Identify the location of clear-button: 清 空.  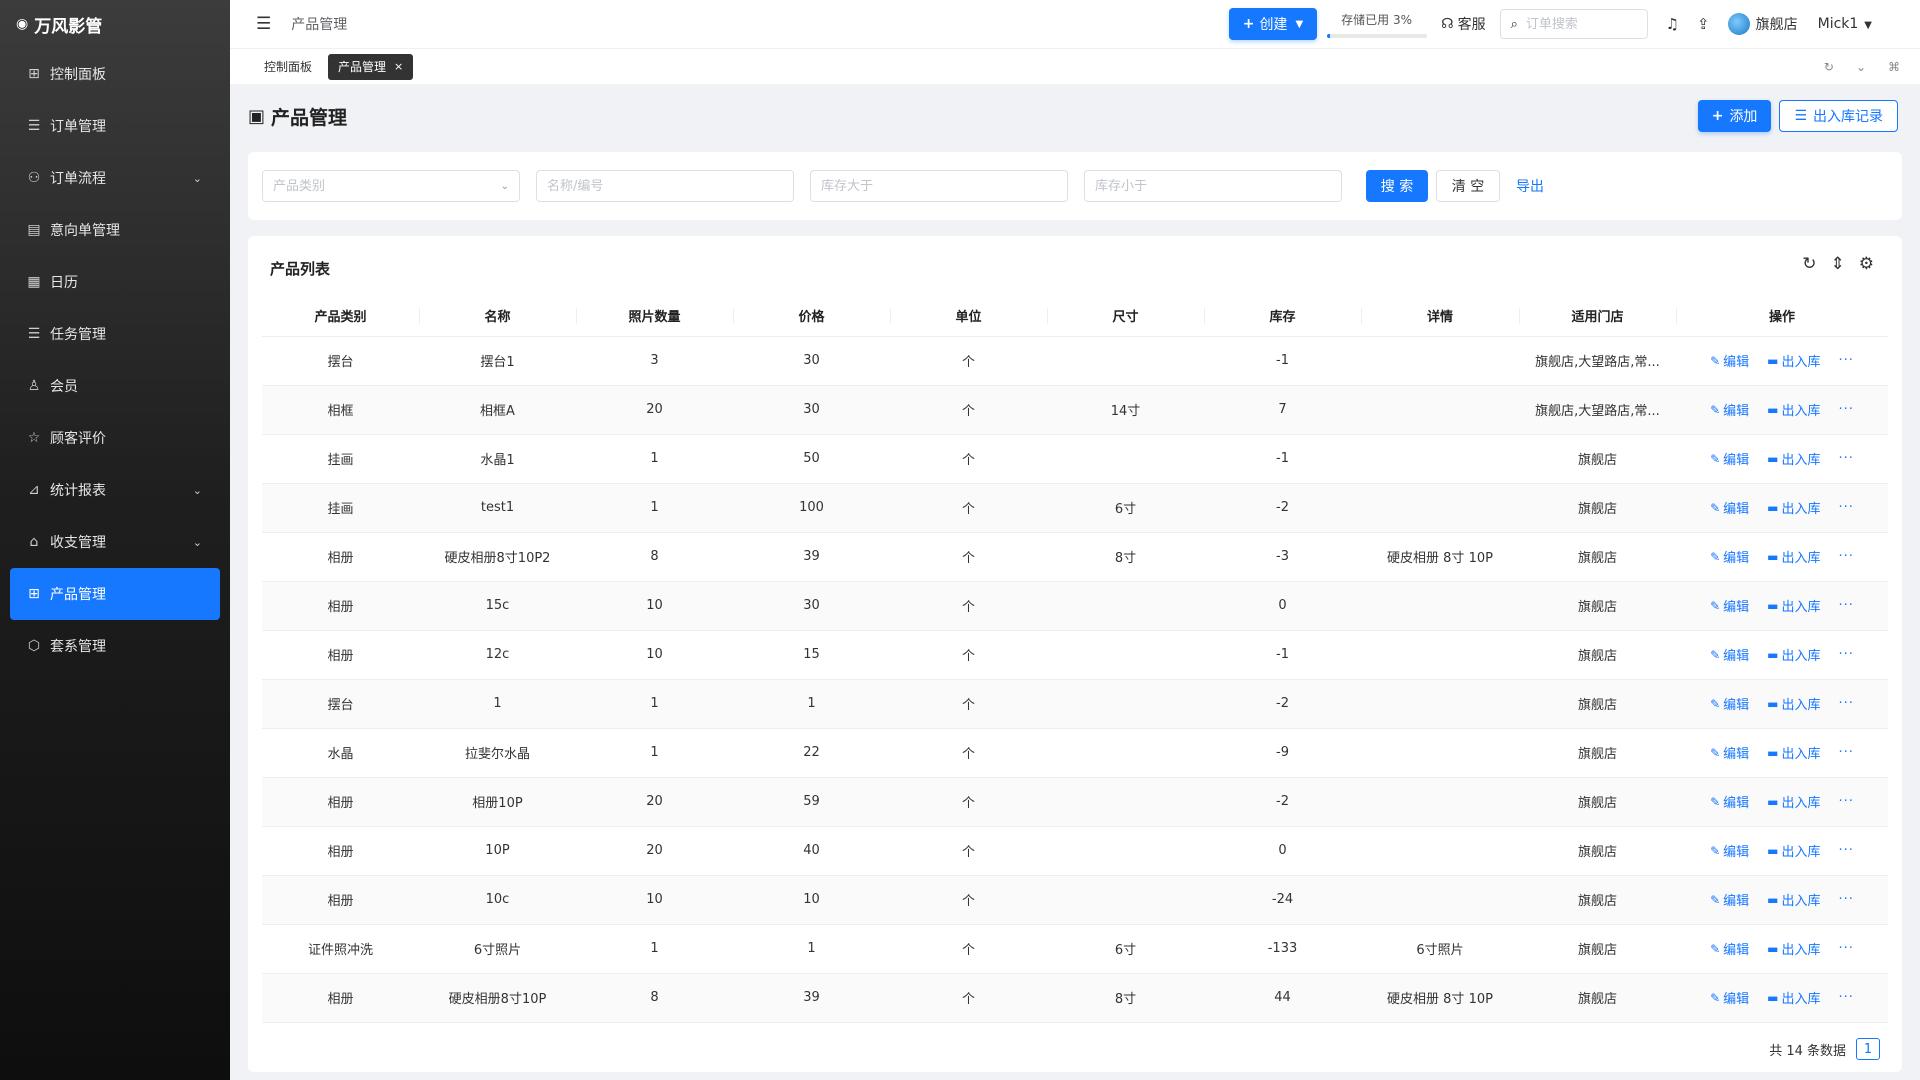
(1468, 186).